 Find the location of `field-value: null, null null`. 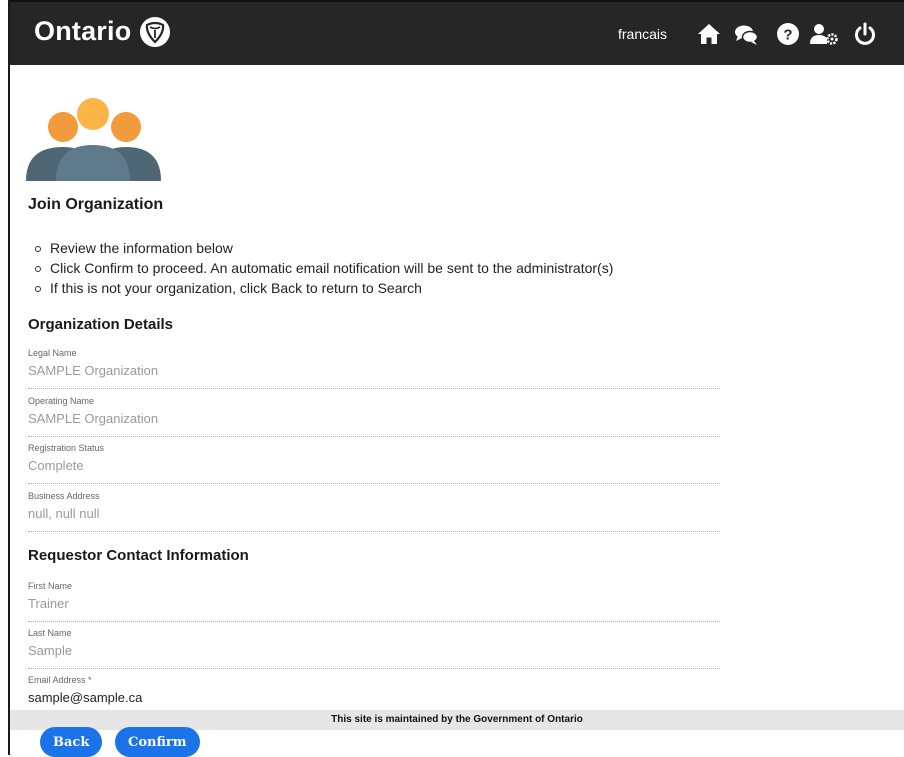

field-value: null, null null is located at coordinates (64, 513).